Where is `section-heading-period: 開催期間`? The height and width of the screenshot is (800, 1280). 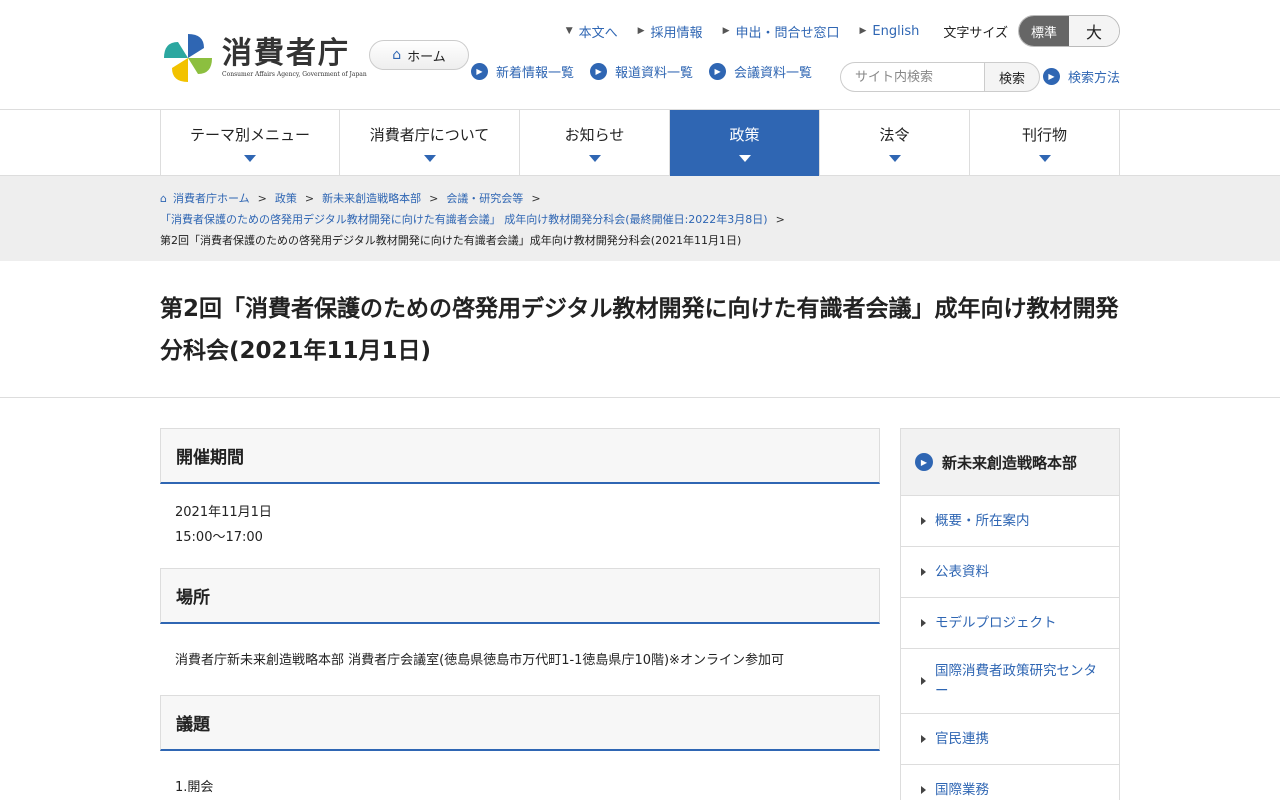
section-heading-period: 開催期間 is located at coordinates (520, 456).